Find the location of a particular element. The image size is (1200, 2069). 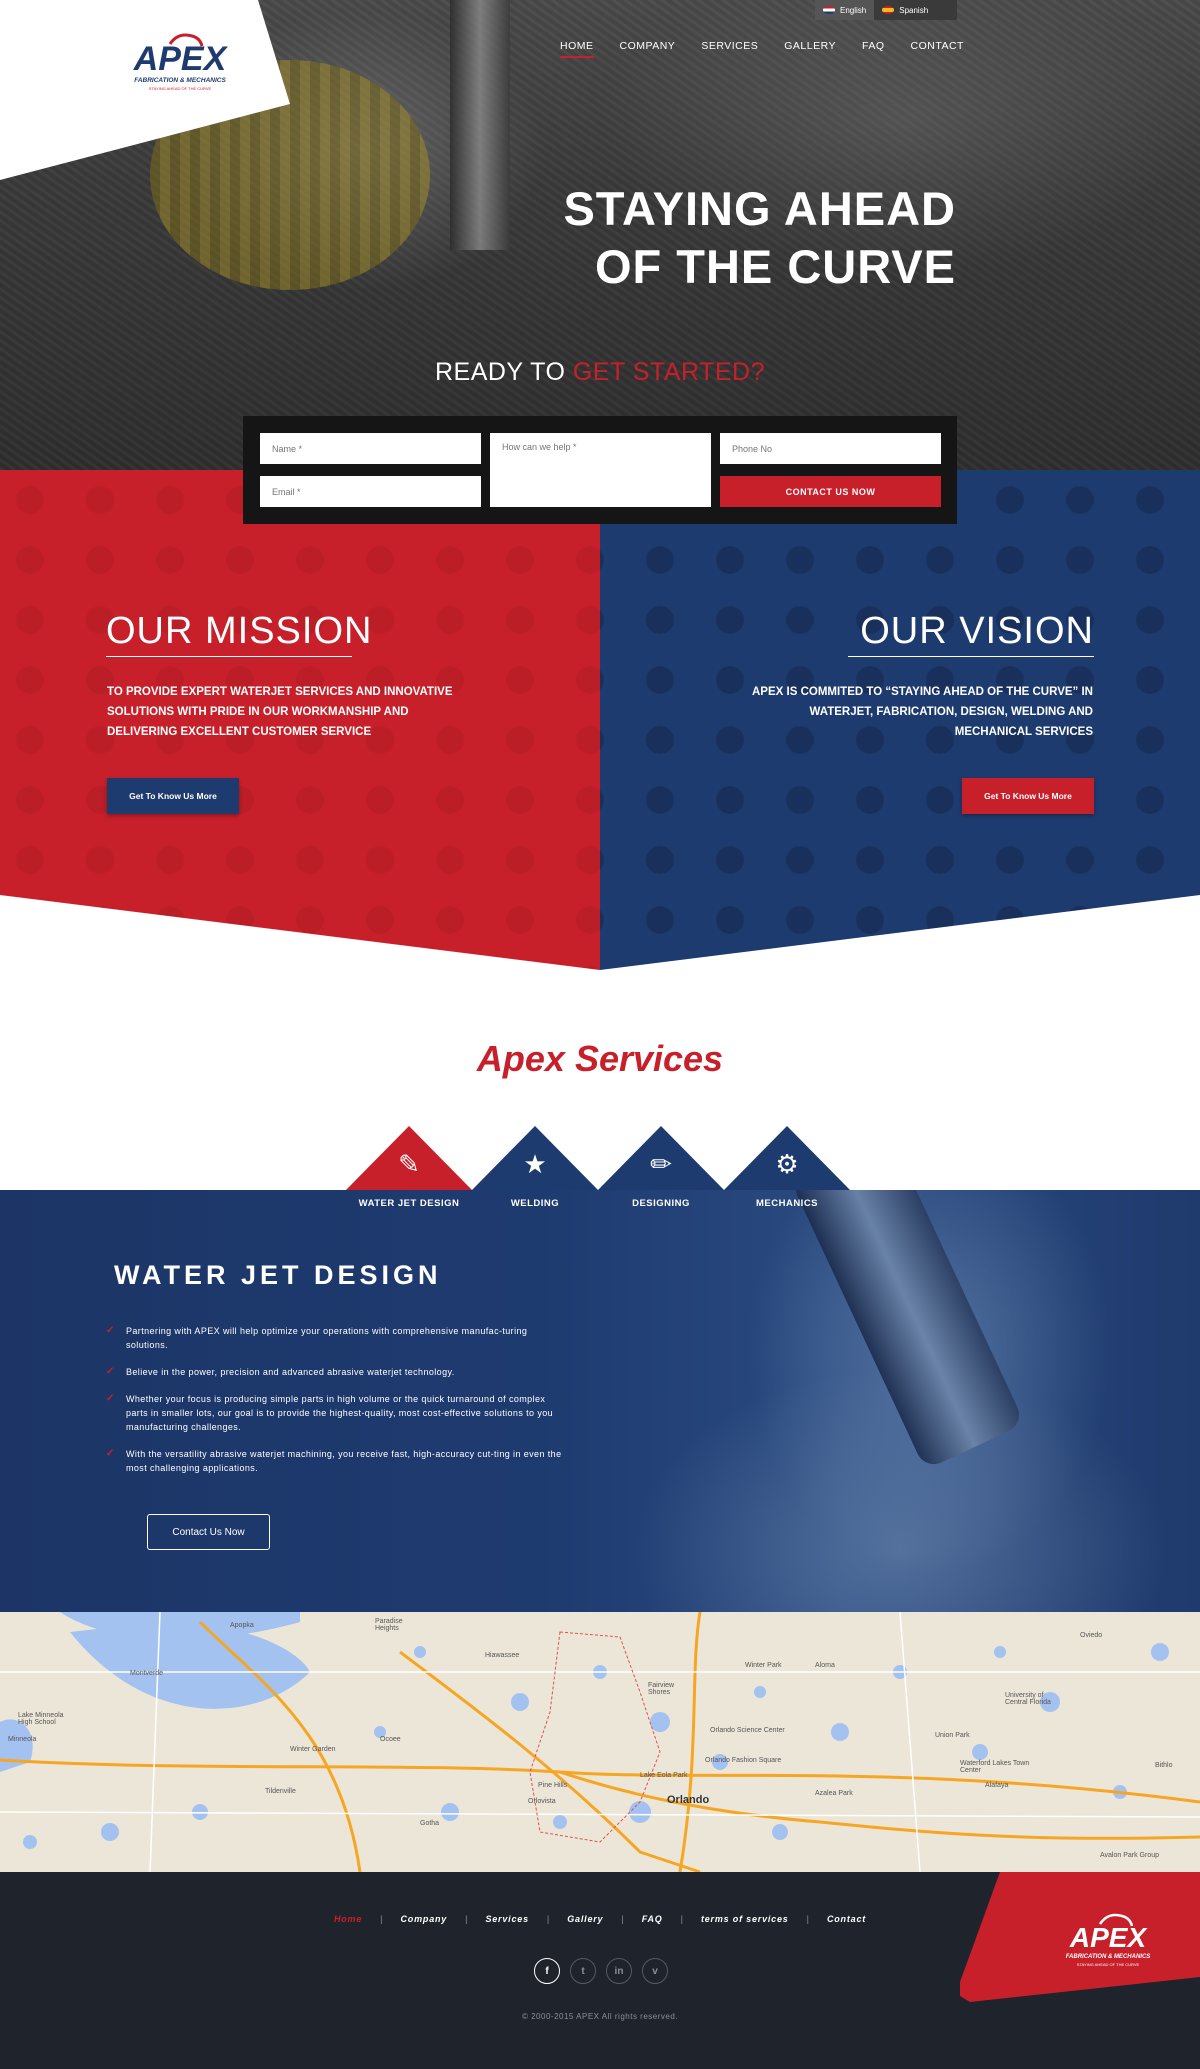

hero-background-nozzle is located at coordinates (480, 125).